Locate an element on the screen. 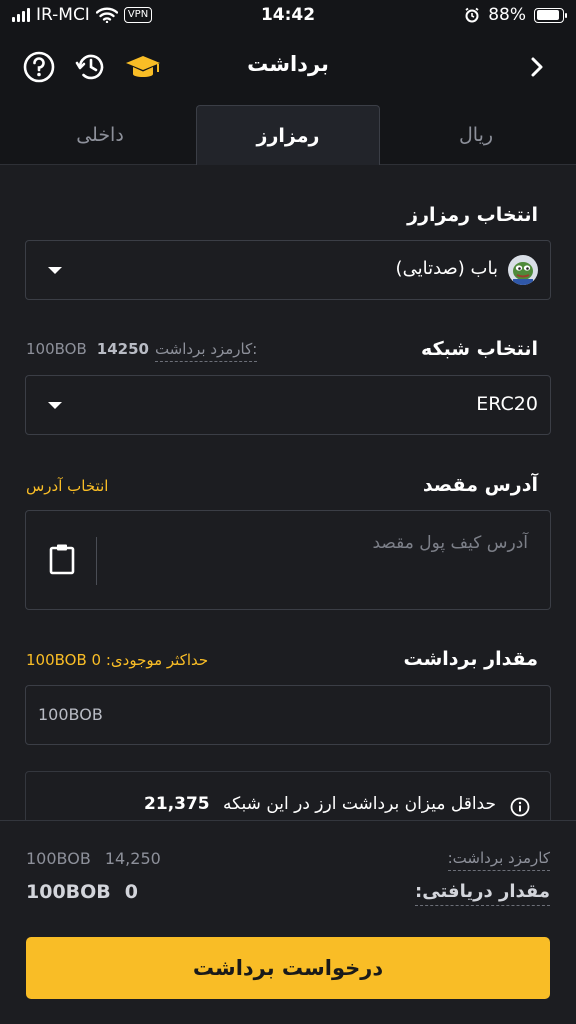 The image size is (576, 1024). network-label: انتخاب شبکه is located at coordinates (479, 349).